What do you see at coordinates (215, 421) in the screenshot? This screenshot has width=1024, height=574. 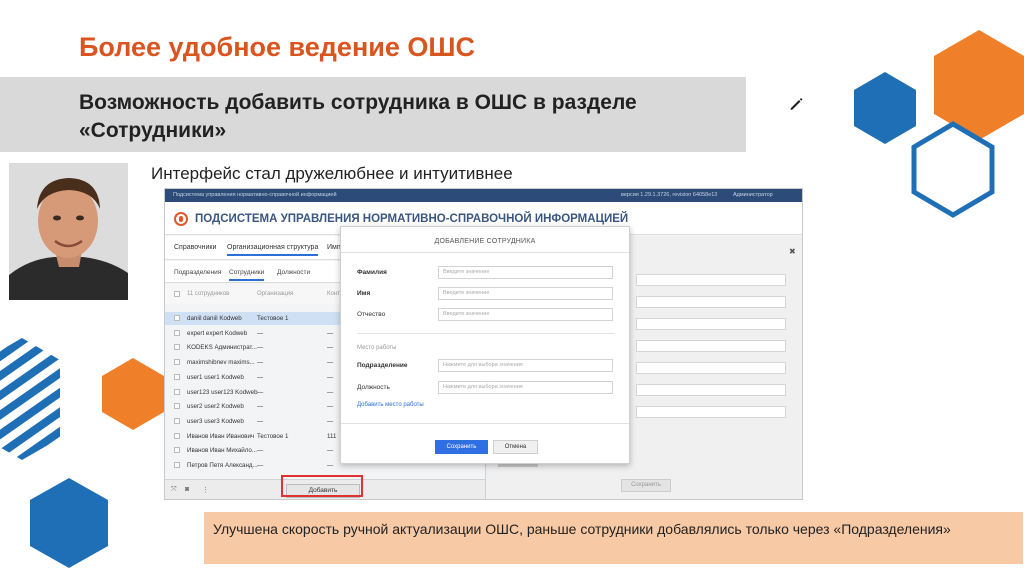 I see `row-name: user3 user3 Kodweb` at bounding box center [215, 421].